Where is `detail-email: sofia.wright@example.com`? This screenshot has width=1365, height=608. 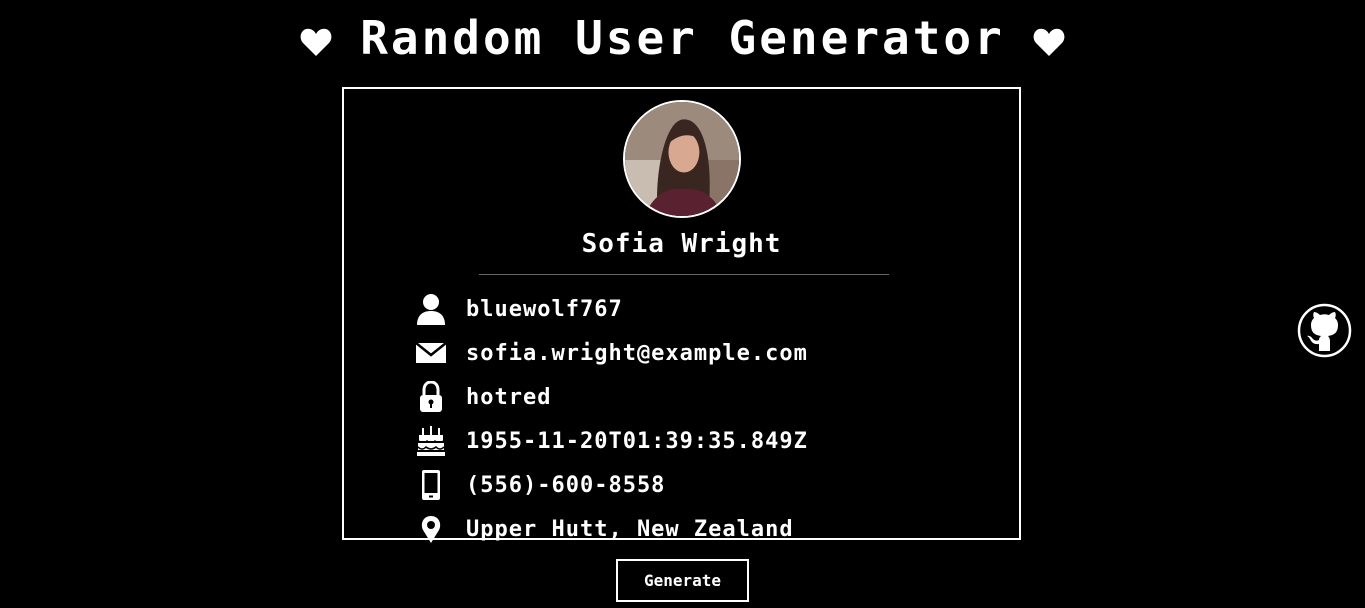 detail-email: sofia.wright@example.com is located at coordinates (694, 353).